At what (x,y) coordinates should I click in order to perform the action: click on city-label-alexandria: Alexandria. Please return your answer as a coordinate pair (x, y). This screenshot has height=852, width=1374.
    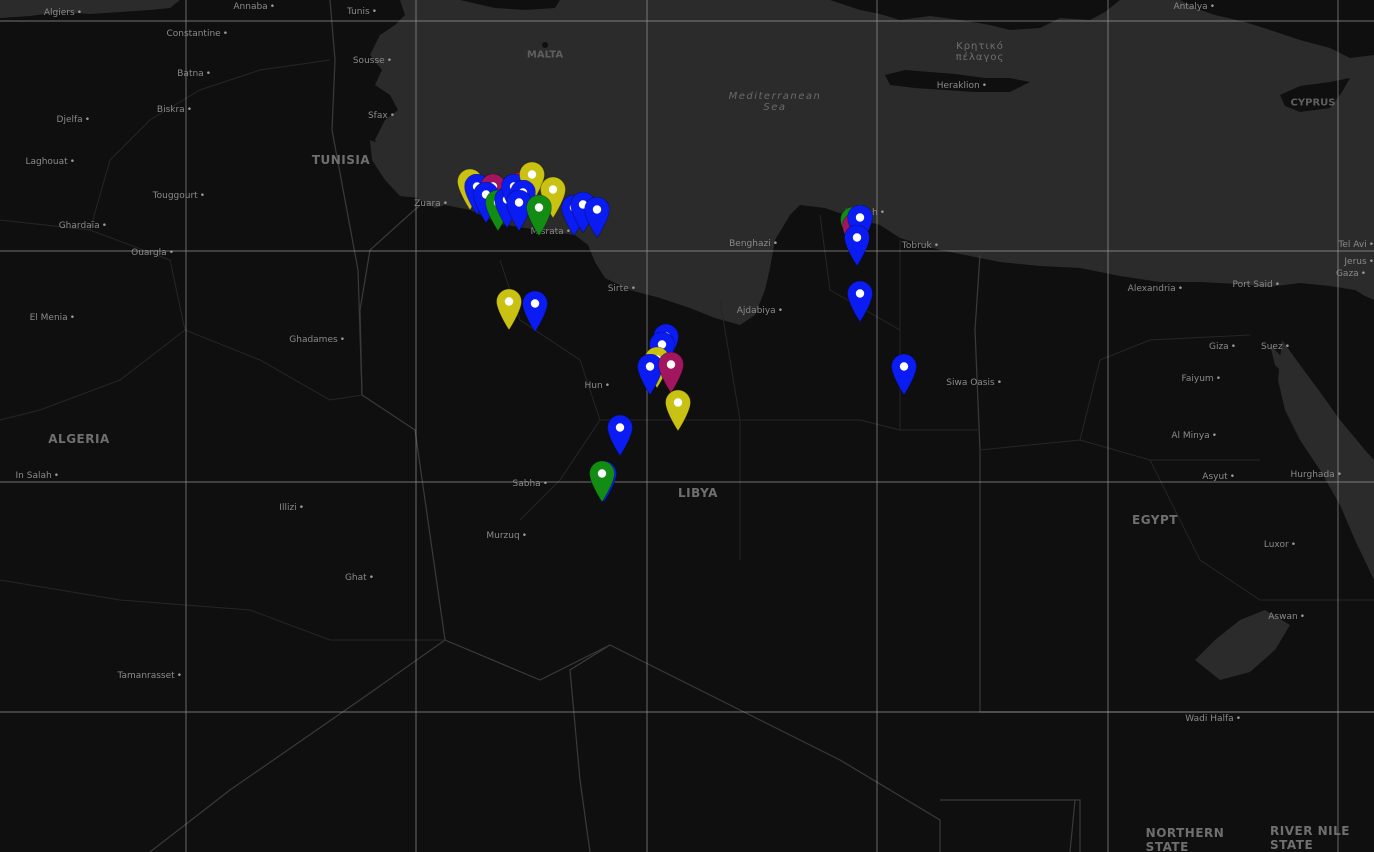
    Looking at the image, I should click on (1155, 289).